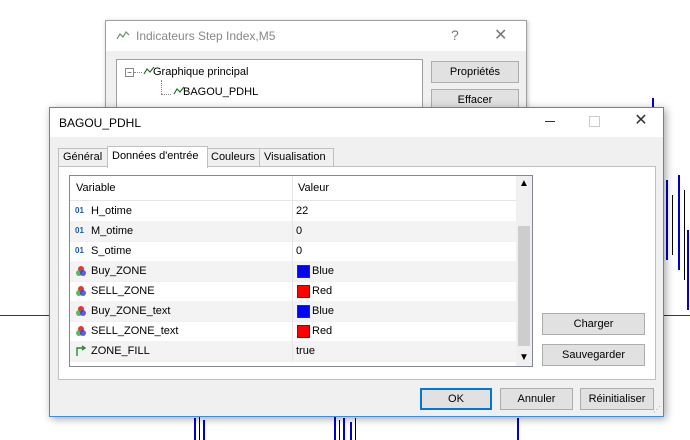  What do you see at coordinates (550, 121) in the screenshot?
I see `minimize-button` at bounding box center [550, 121].